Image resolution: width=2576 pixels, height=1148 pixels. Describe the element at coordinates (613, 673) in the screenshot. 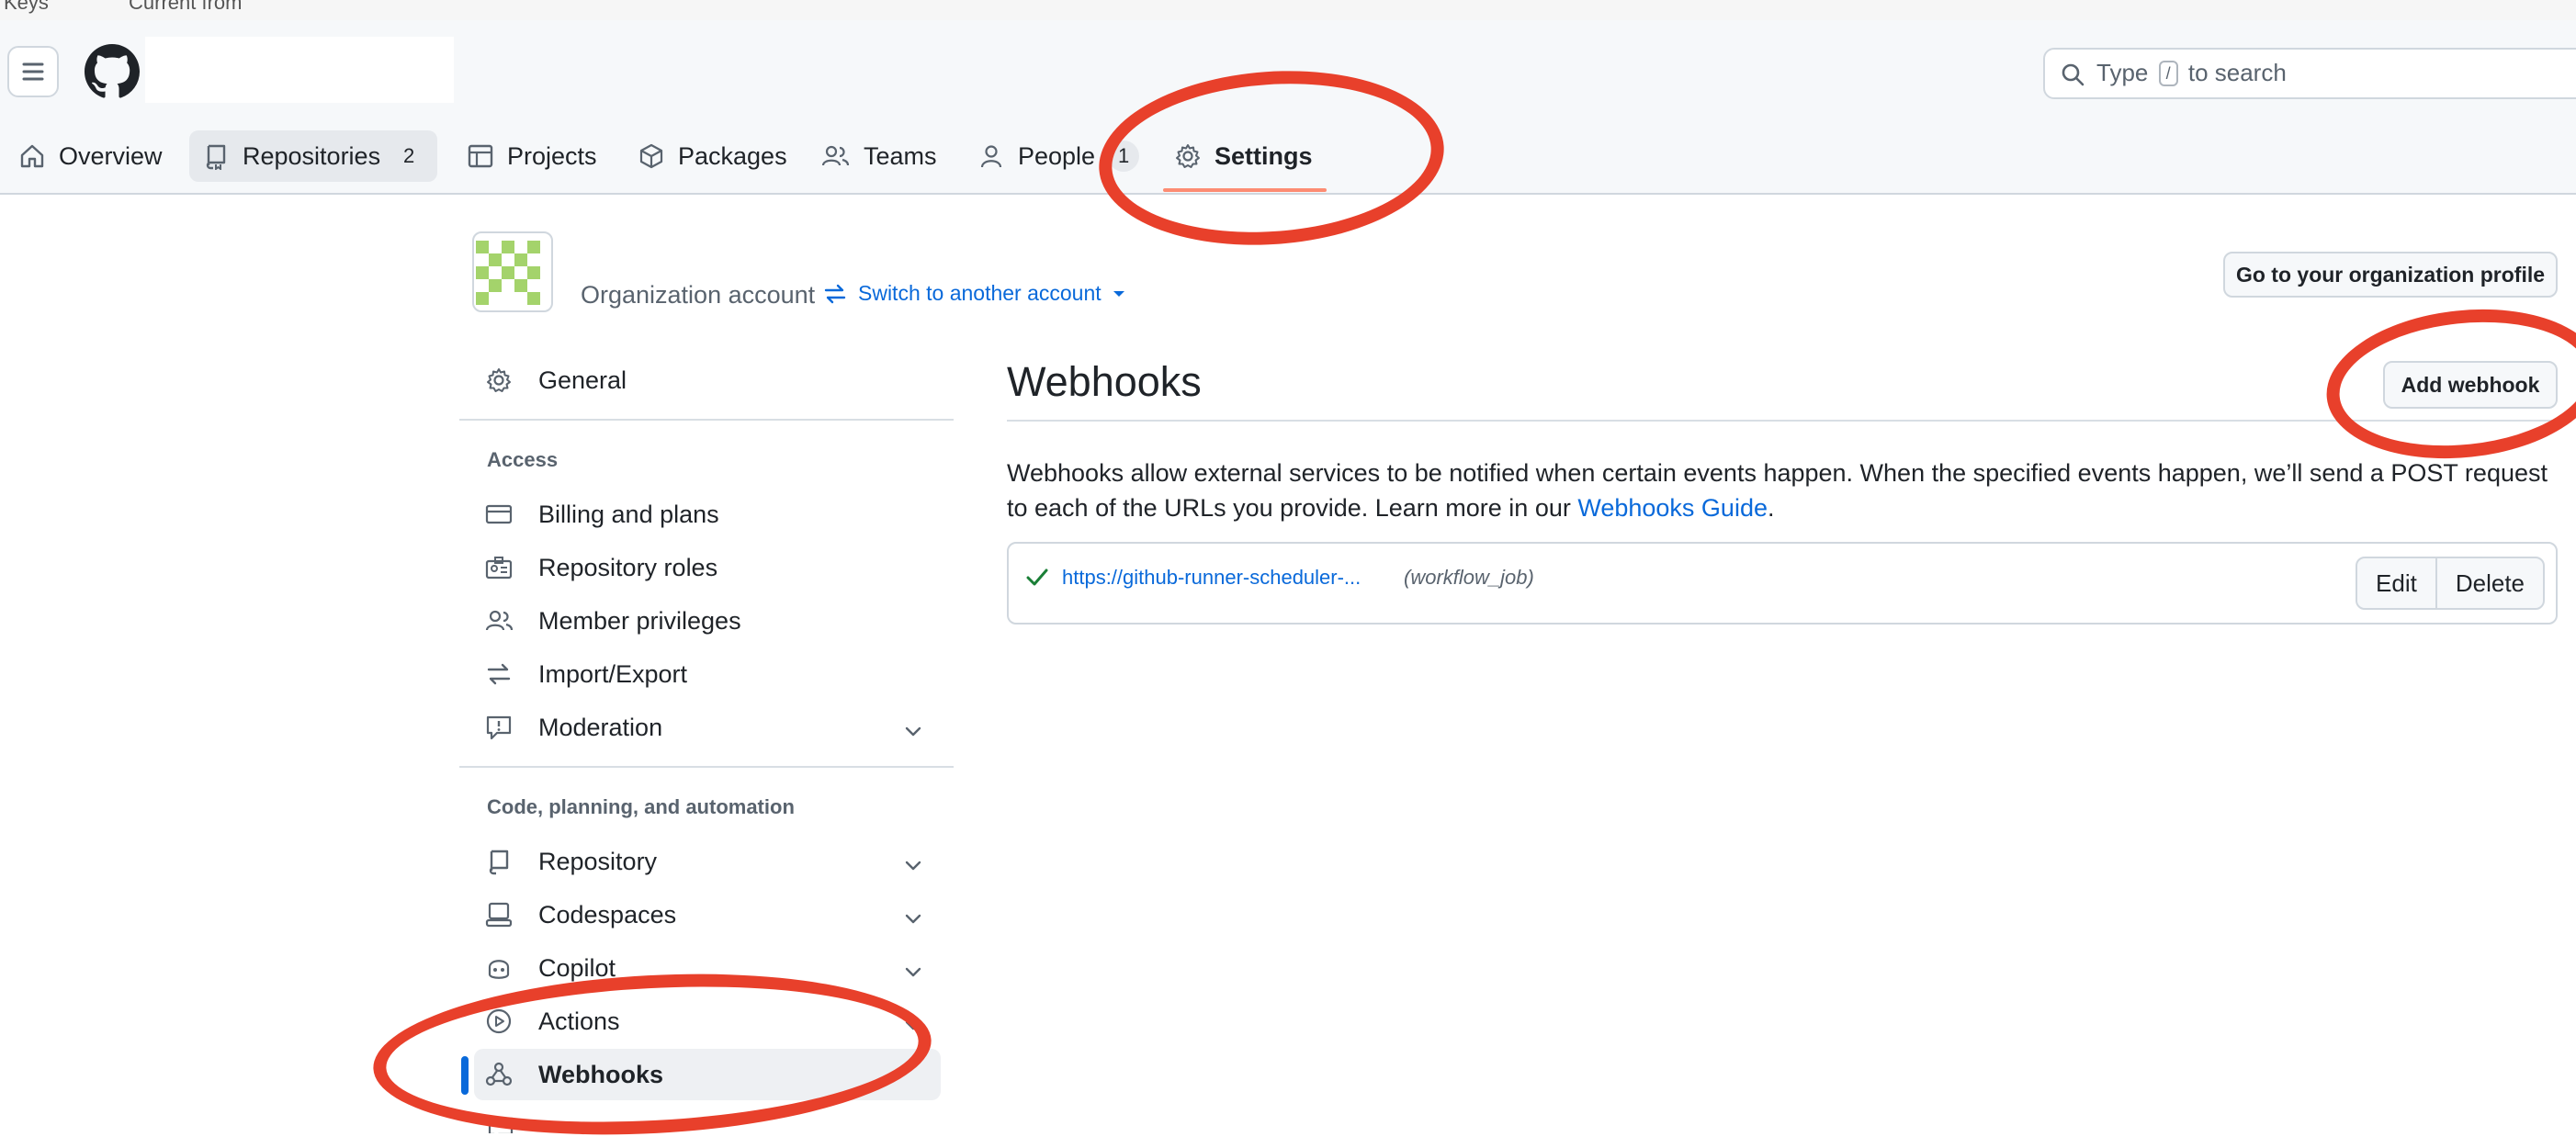

I see `sidebar-item-label: Import/Export` at that location.